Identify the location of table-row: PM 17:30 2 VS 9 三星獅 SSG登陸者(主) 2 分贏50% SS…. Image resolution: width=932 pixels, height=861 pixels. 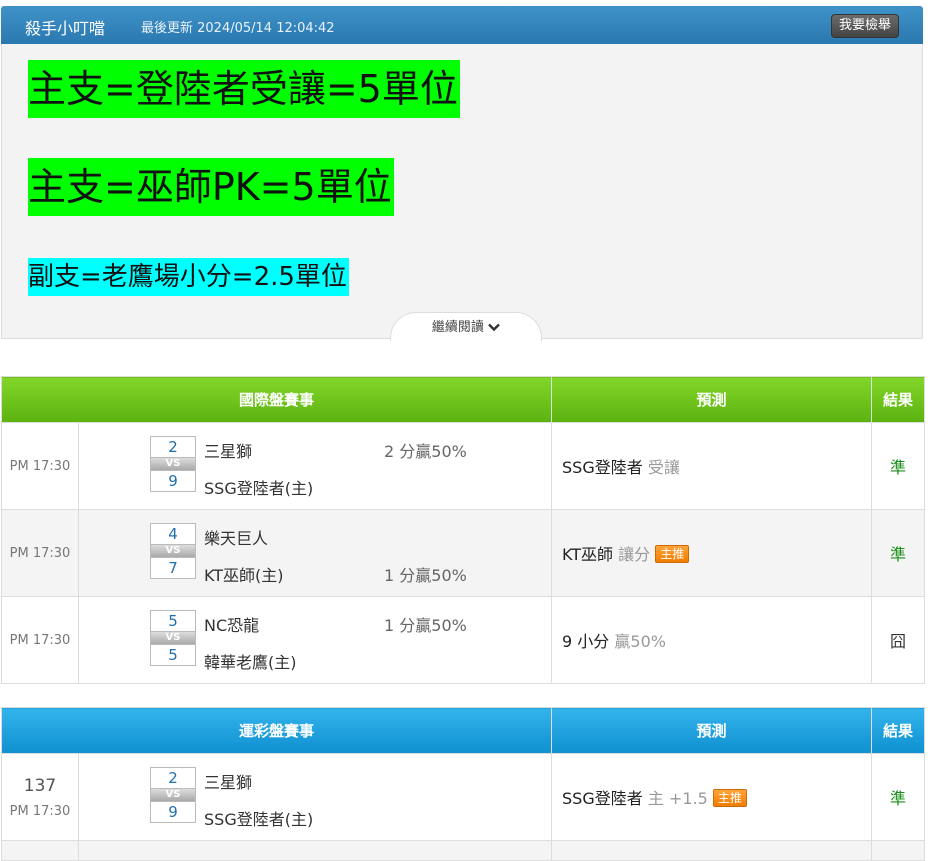
(463, 466).